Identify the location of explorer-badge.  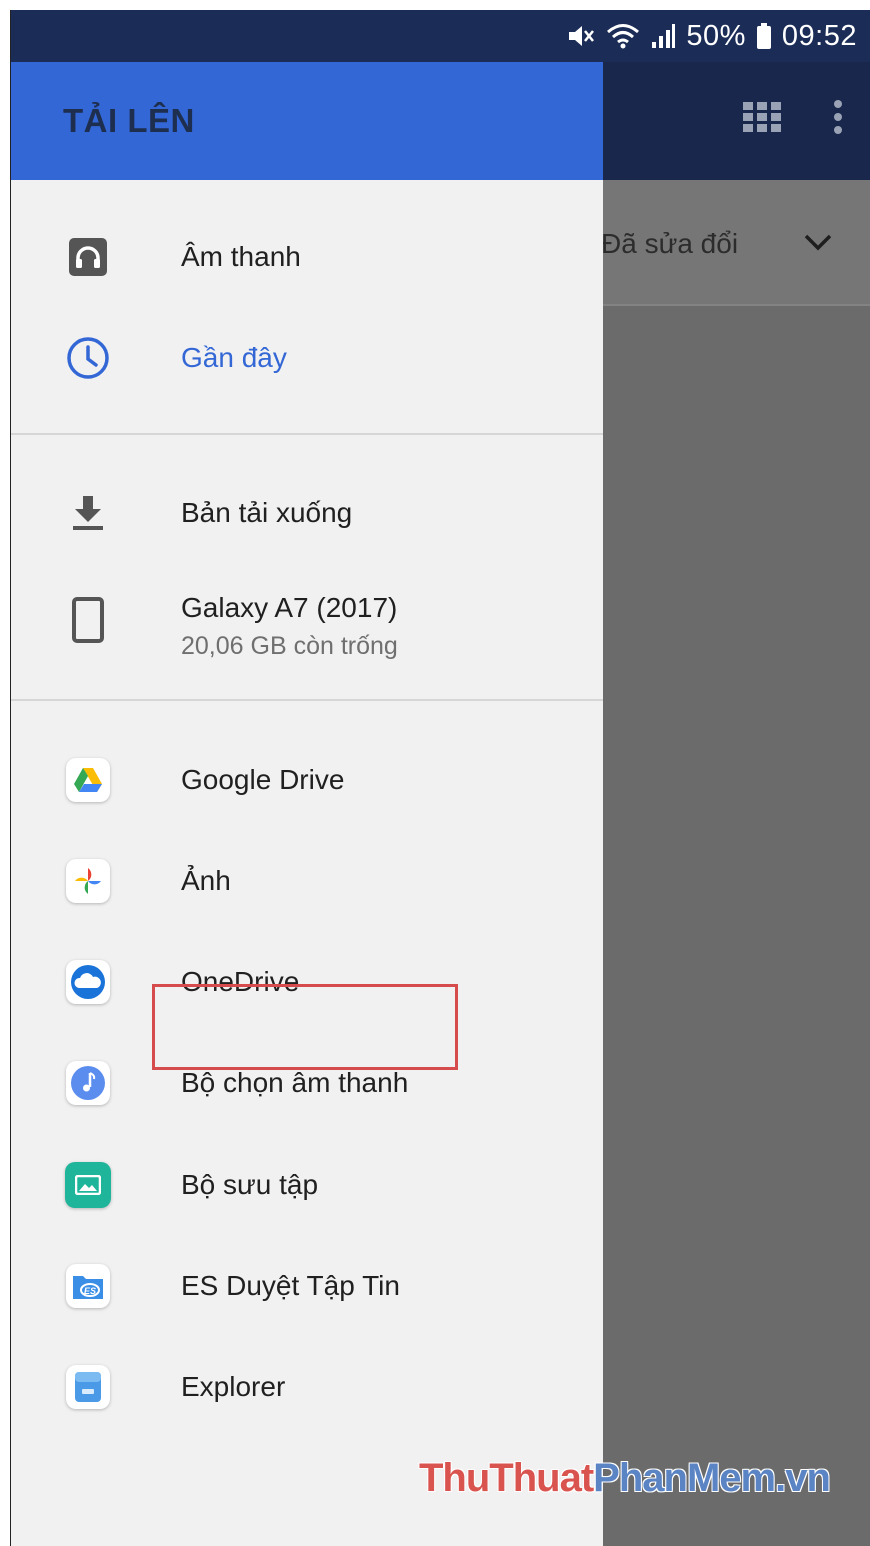
(88, 1387).